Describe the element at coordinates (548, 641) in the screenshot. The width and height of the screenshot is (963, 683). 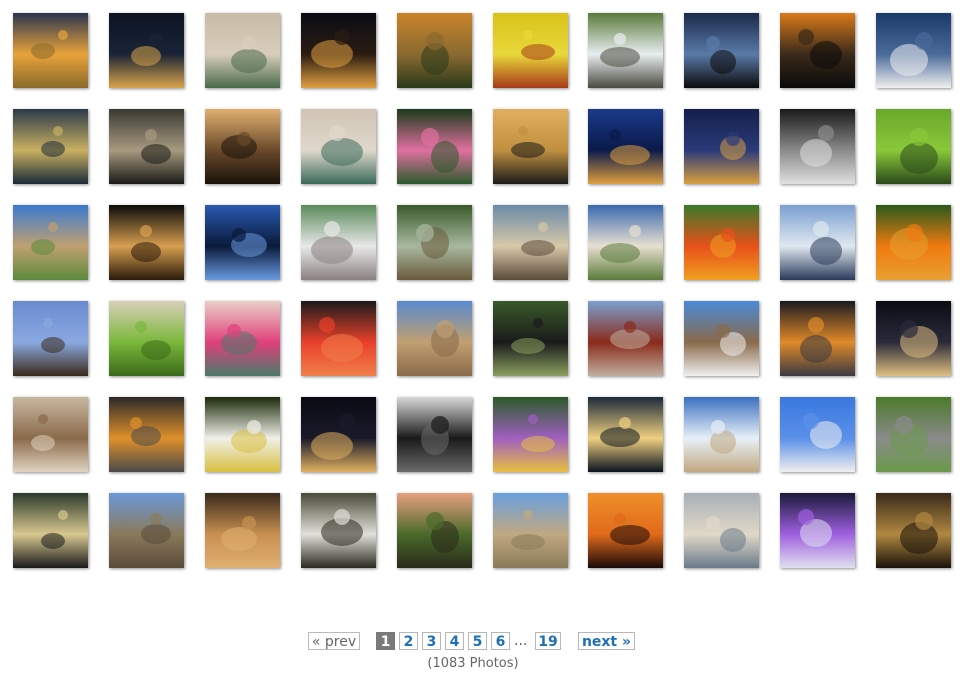
I see `page-link-19: 19` at that location.